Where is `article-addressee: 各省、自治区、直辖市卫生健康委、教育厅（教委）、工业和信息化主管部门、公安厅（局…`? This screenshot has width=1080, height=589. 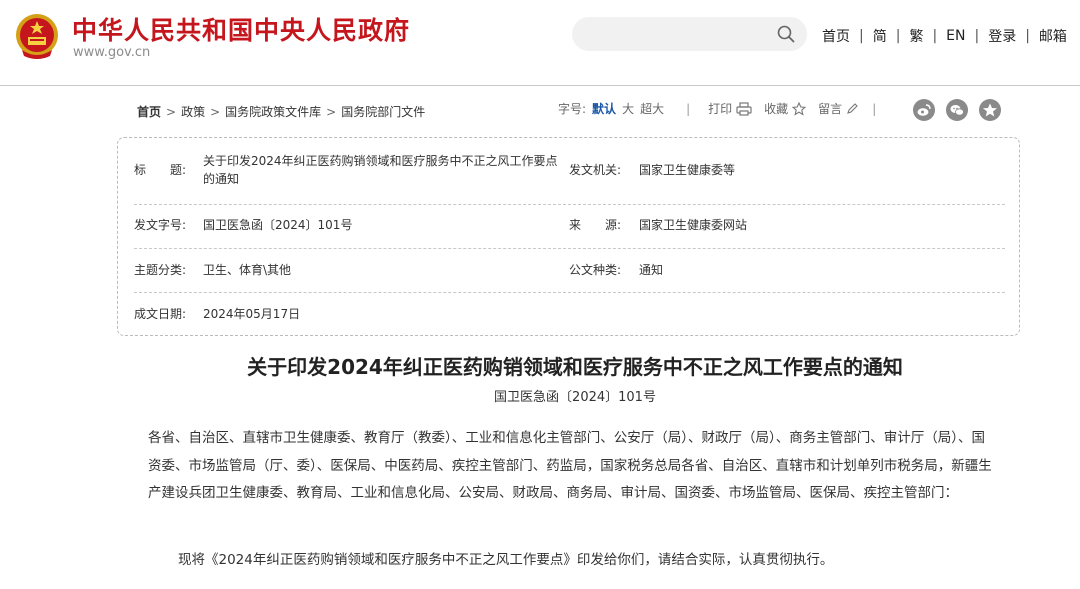 article-addressee: 各省、自治区、直辖市卫生健康委、教育厅（教委）、工业和信息化主管部门、公安厅（局… is located at coordinates (570, 465).